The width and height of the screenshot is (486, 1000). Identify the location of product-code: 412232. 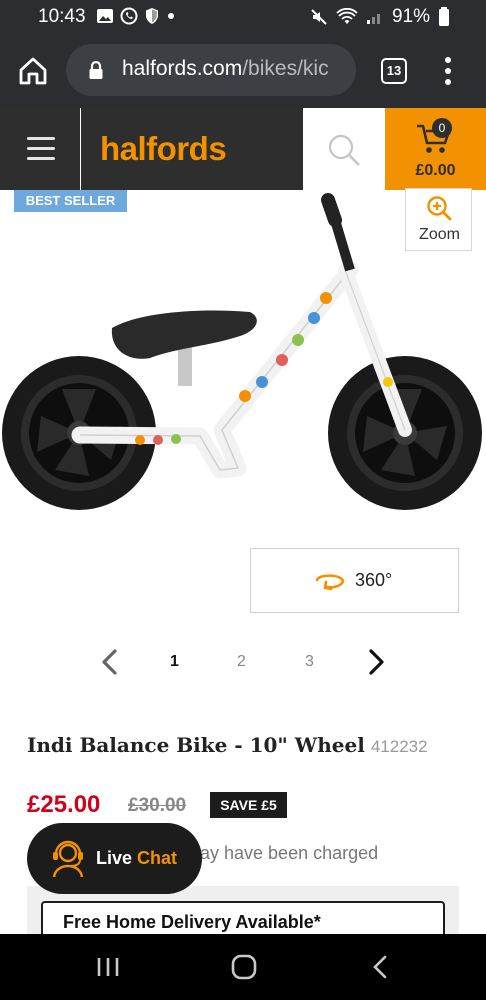
(399, 746).